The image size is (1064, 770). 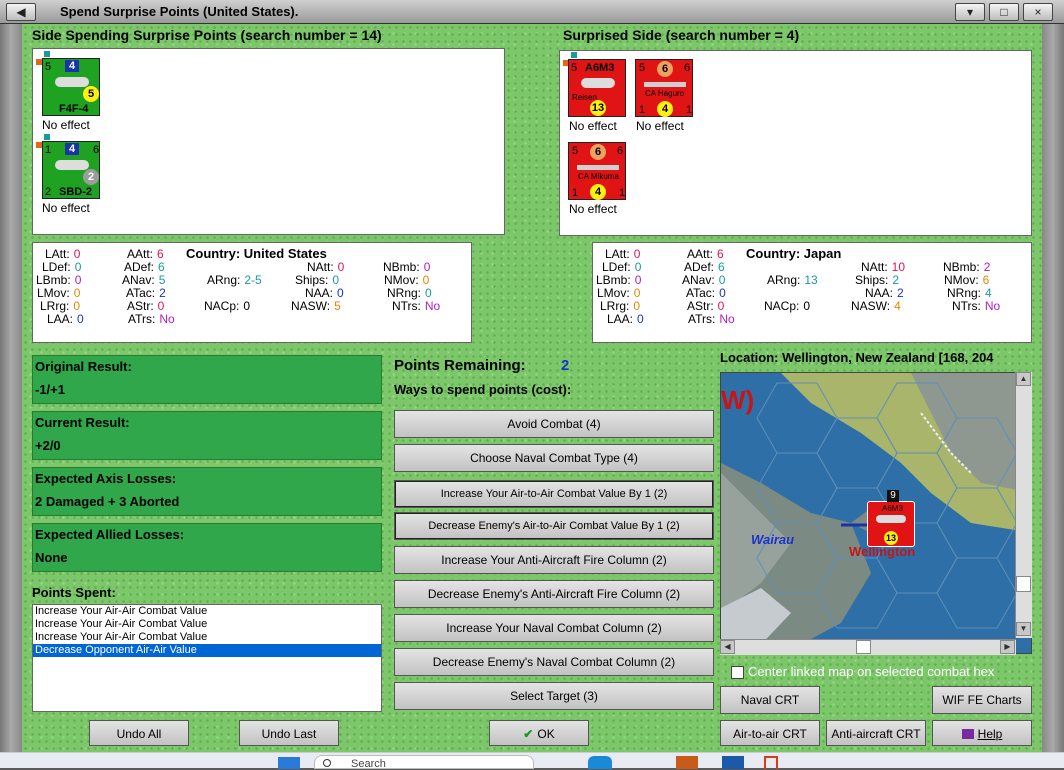 I want to click on game-icon, so click(x=687, y=762).